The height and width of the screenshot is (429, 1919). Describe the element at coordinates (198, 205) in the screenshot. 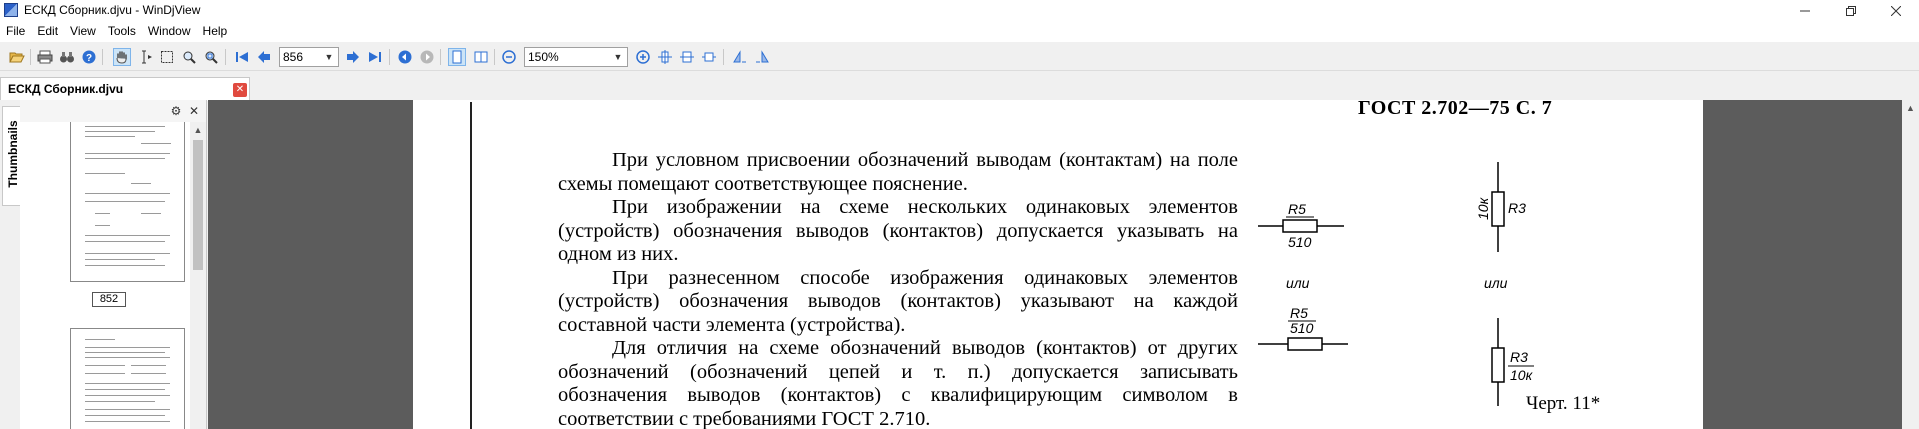

I see `scrollbar-thumb` at that location.